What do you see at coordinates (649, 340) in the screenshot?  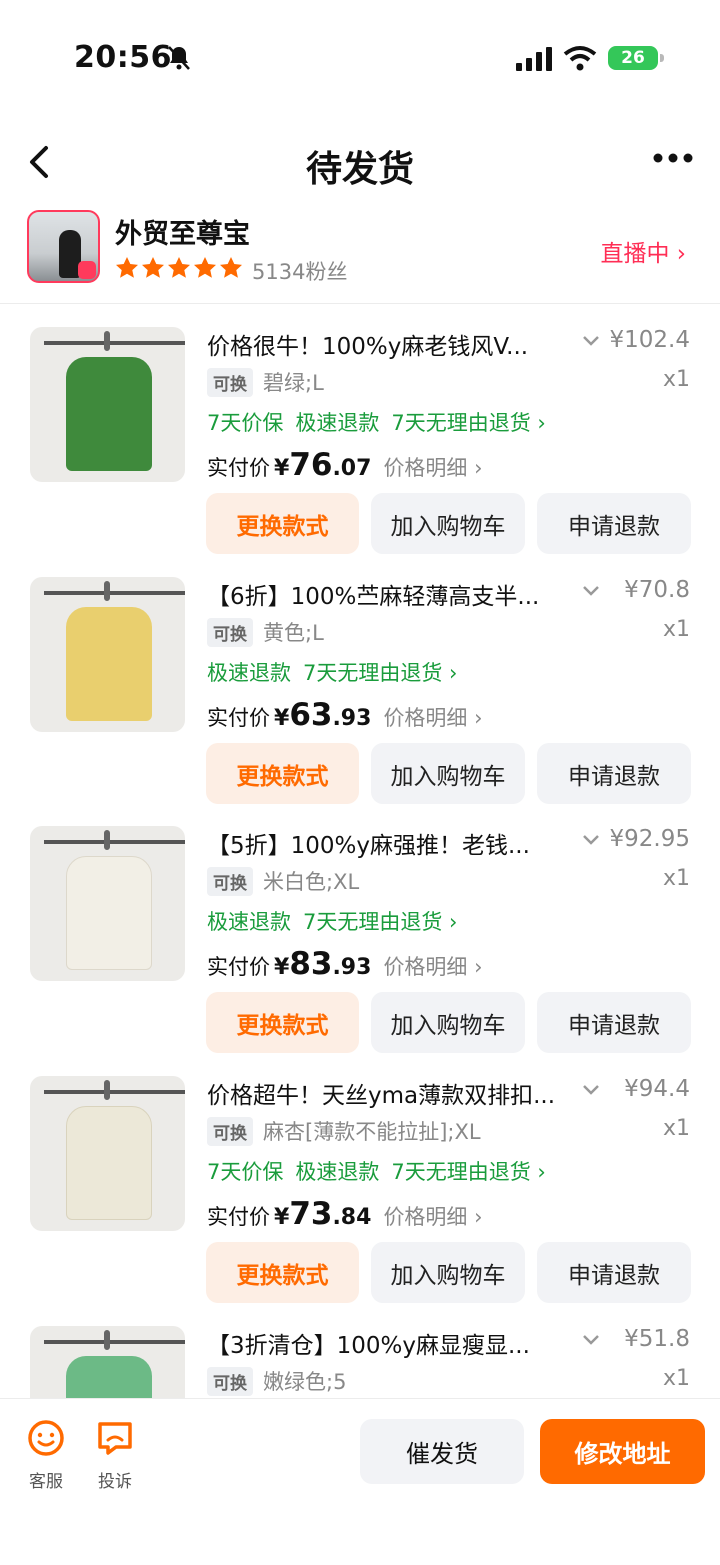 I see `product-price: ¥102.4` at bounding box center [649, 340].